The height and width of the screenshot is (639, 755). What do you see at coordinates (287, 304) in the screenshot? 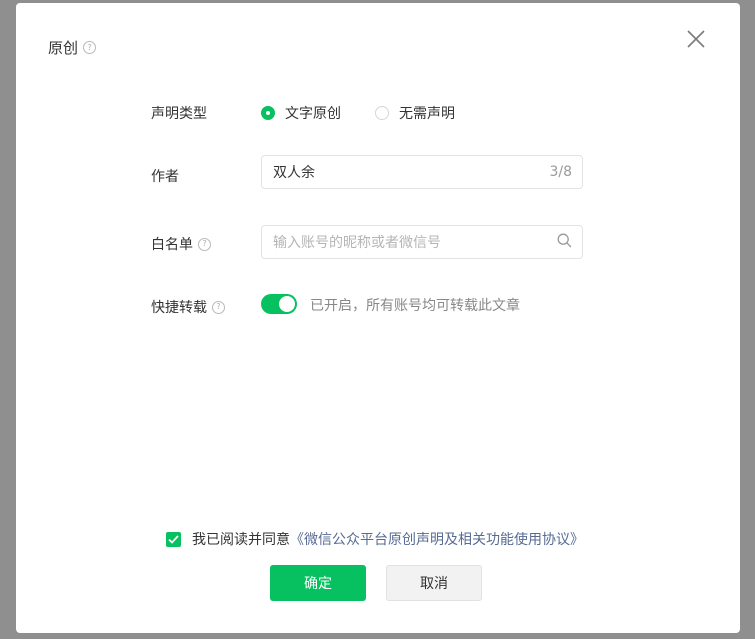
I see `toggle-knob` at bounding box center [287, 304].